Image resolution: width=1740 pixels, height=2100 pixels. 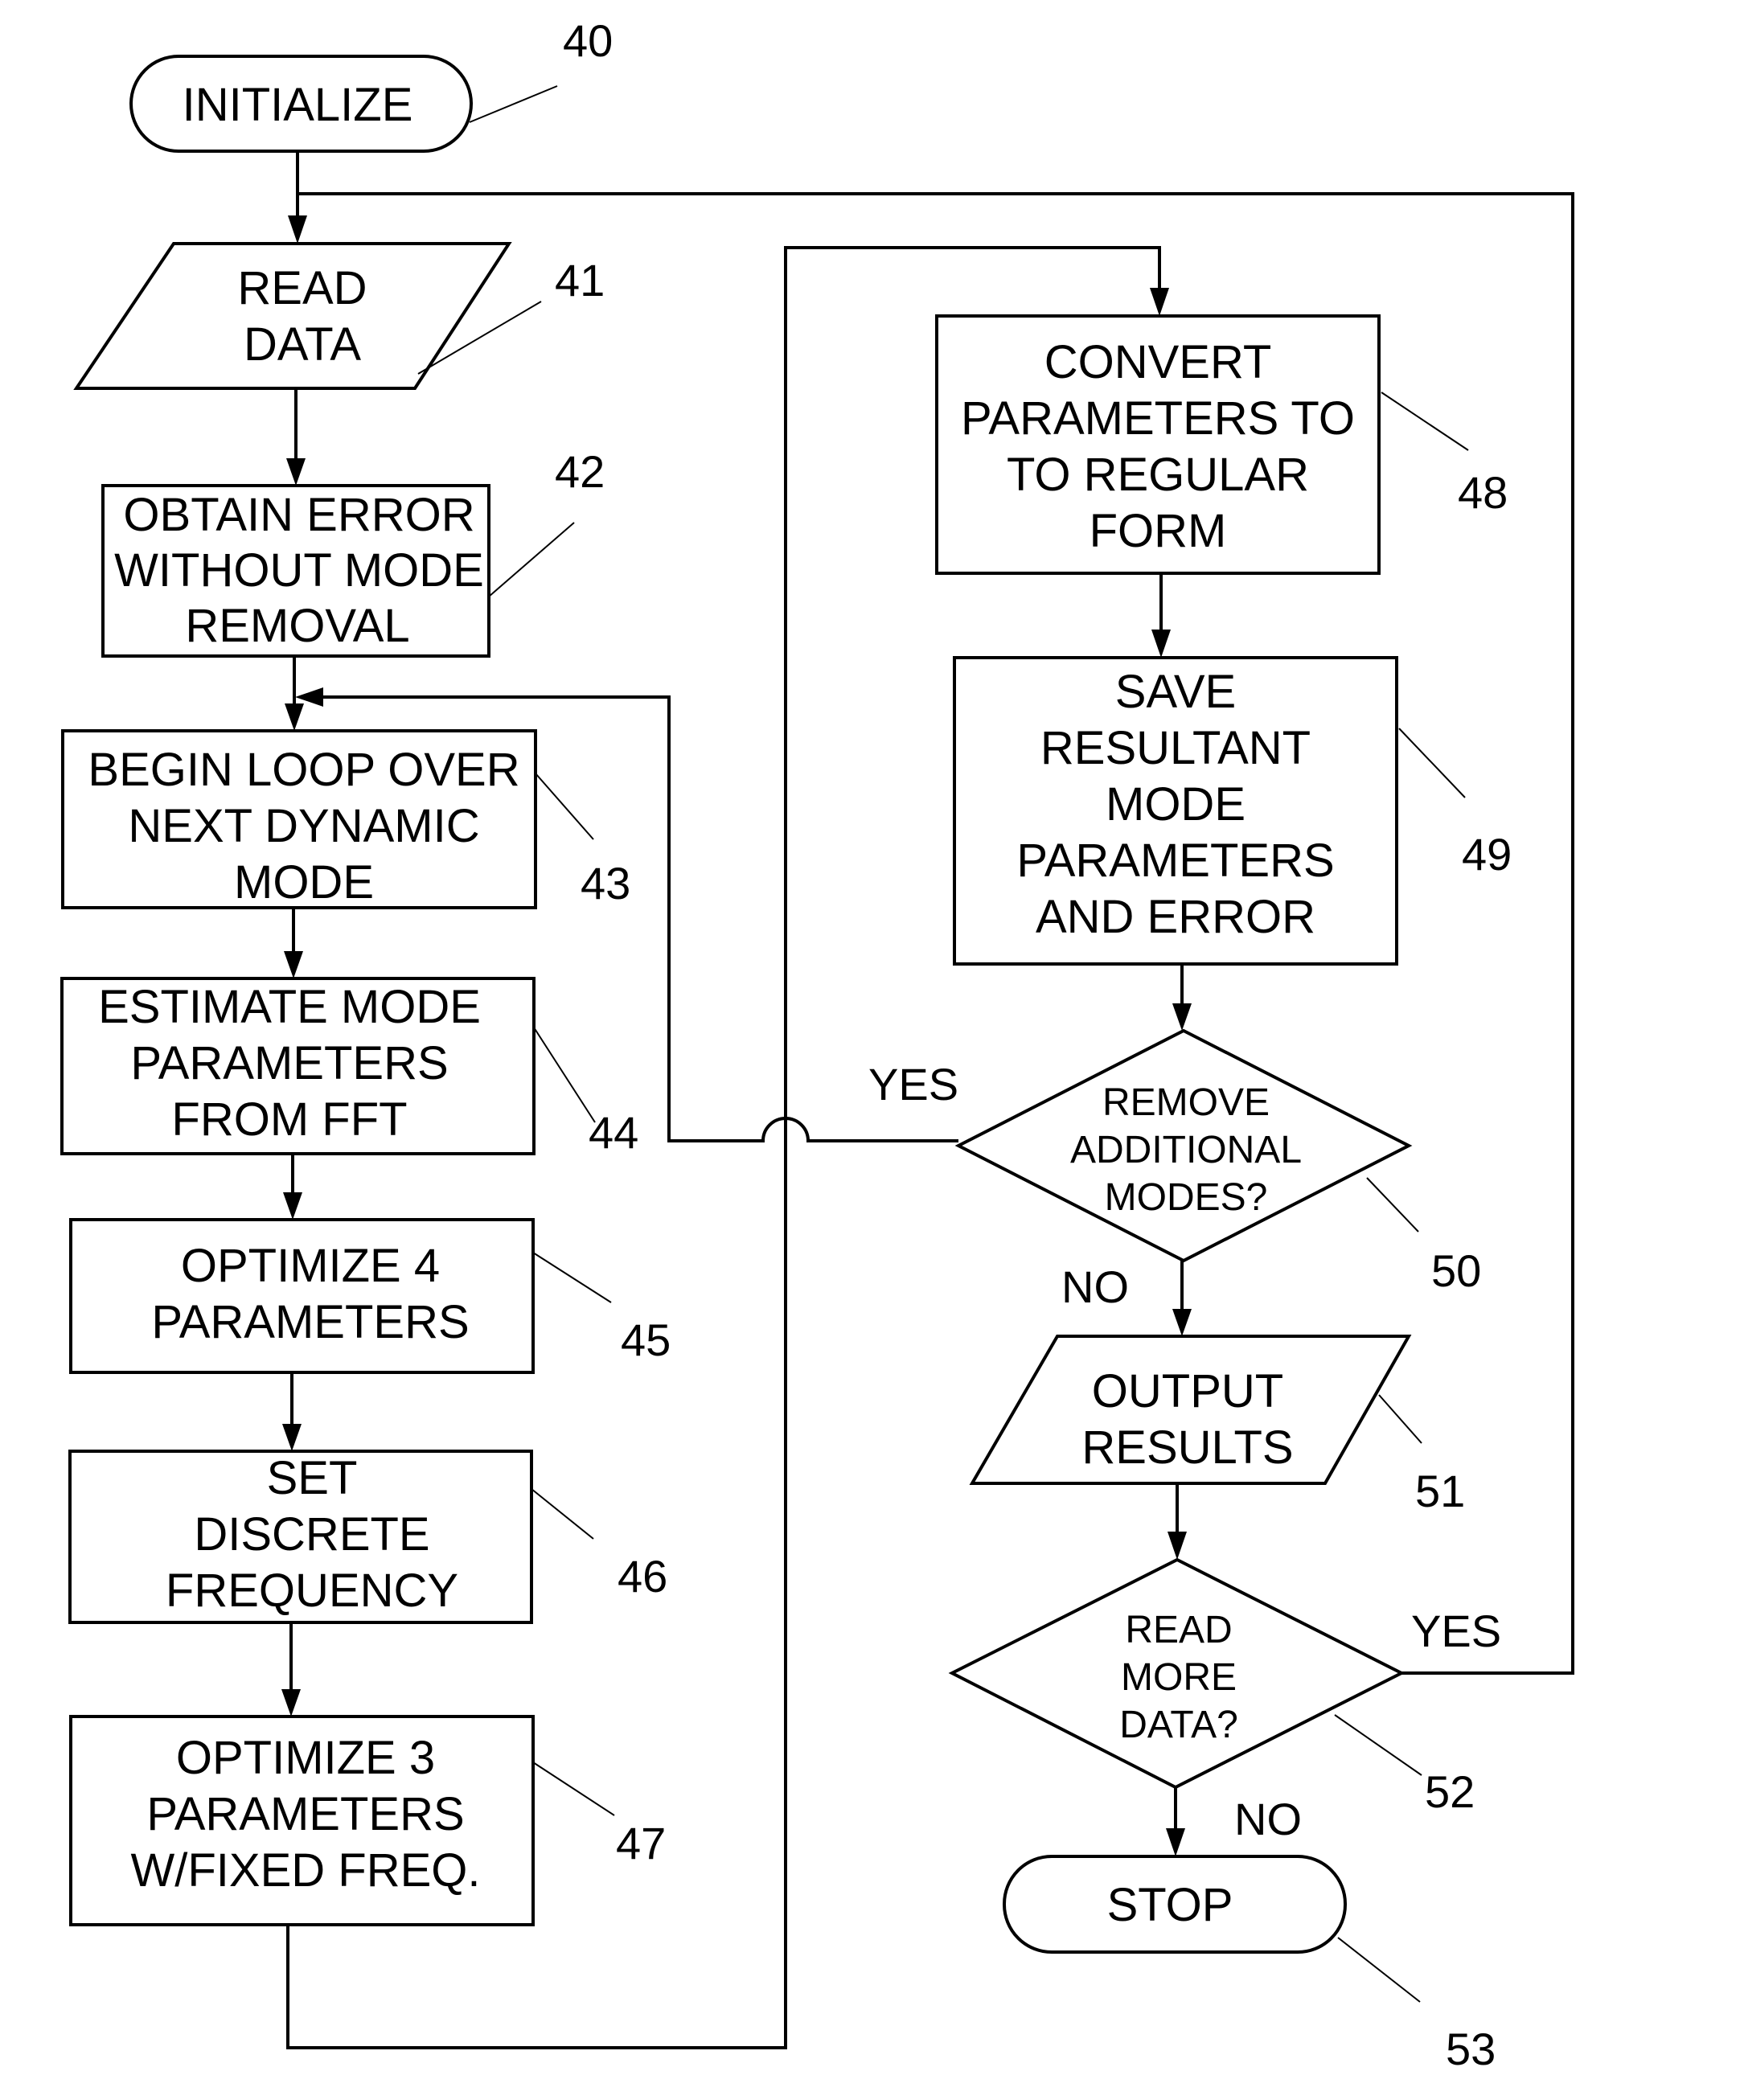 I want to click on ref-48: 48, so click(x=1483, y=493).